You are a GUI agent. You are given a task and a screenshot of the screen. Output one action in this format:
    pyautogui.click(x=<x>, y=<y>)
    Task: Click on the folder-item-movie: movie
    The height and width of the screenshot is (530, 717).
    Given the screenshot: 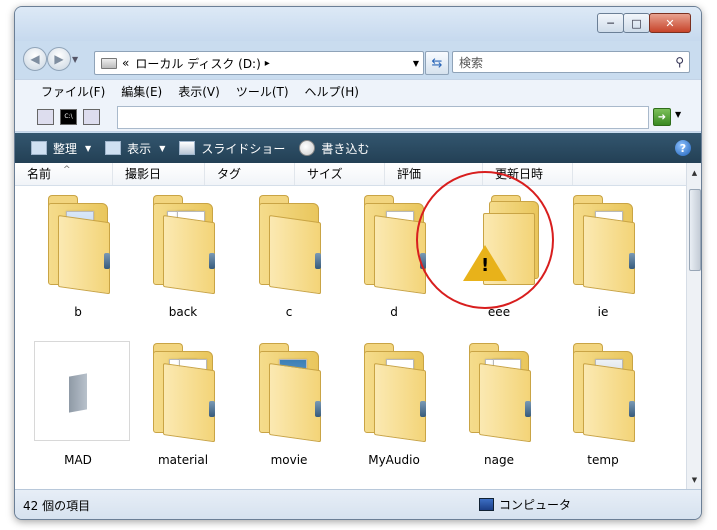 What is the action you would take?
    pyautogui.click(x=289, y=406)
    